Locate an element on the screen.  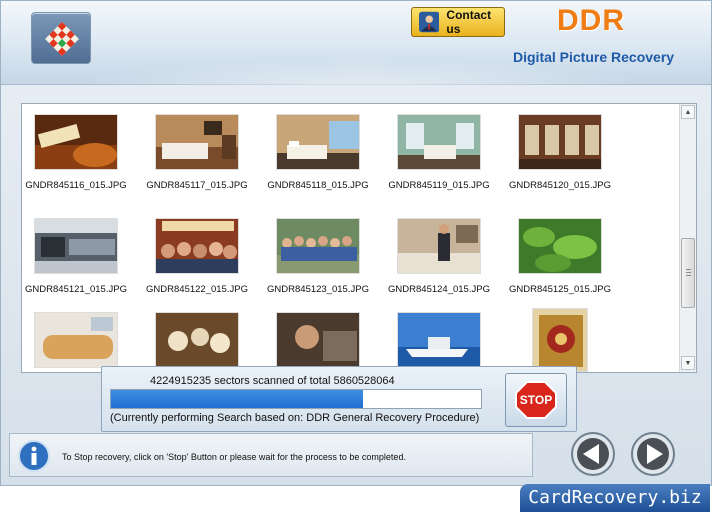
contact-us-button: Contact us is located at coordinates (458, 22).